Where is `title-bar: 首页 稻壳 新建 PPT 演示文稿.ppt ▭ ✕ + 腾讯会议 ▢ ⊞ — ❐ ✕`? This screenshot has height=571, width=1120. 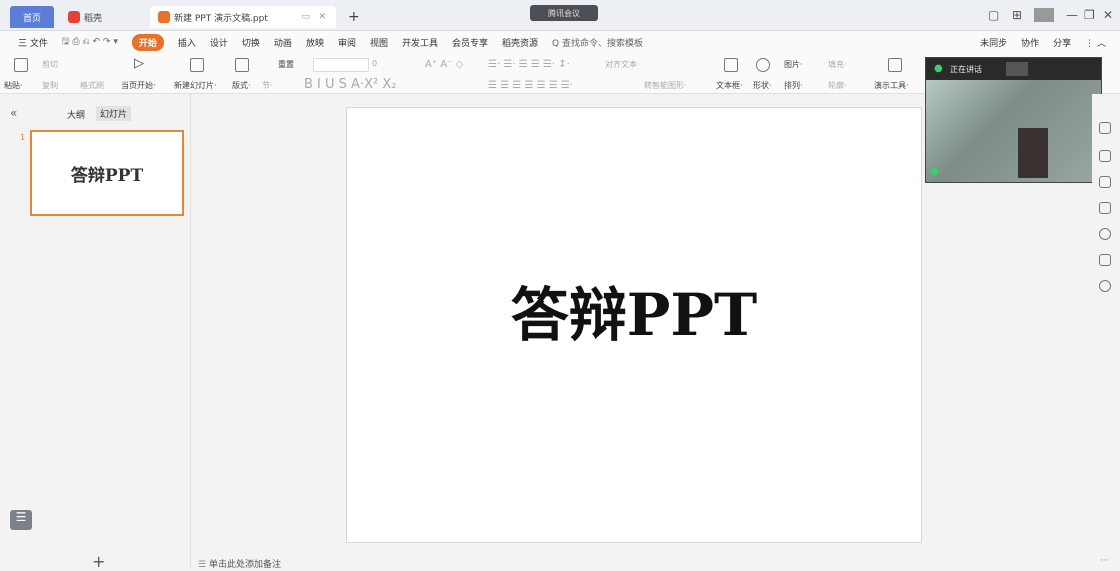
title-bar: 首页 稻壳 新建 PPT 演示文稿.ppt ▭ ✕ + 腾讯会议 ▢ ⊞ — ❐ ✕ is located at coordinates (560, 15).